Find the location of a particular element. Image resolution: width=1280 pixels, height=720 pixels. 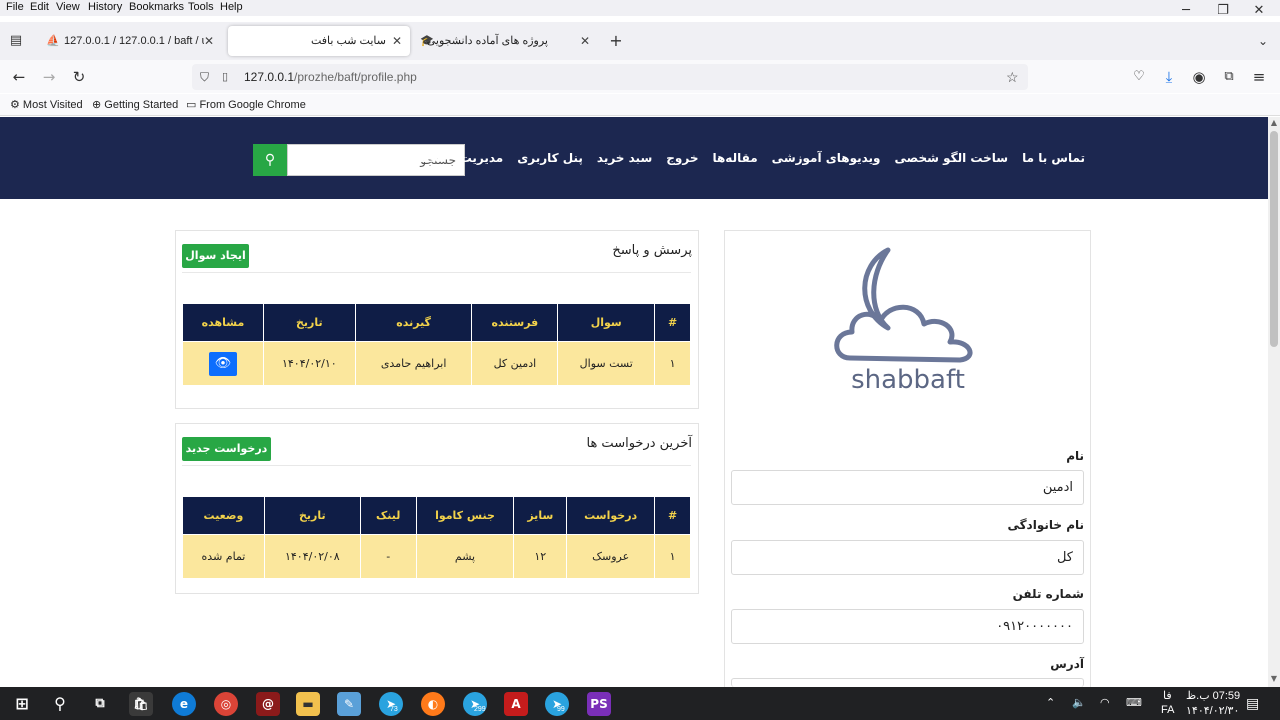

requests-title: آخرین درخواست ها is located at coordinates (639, 443).